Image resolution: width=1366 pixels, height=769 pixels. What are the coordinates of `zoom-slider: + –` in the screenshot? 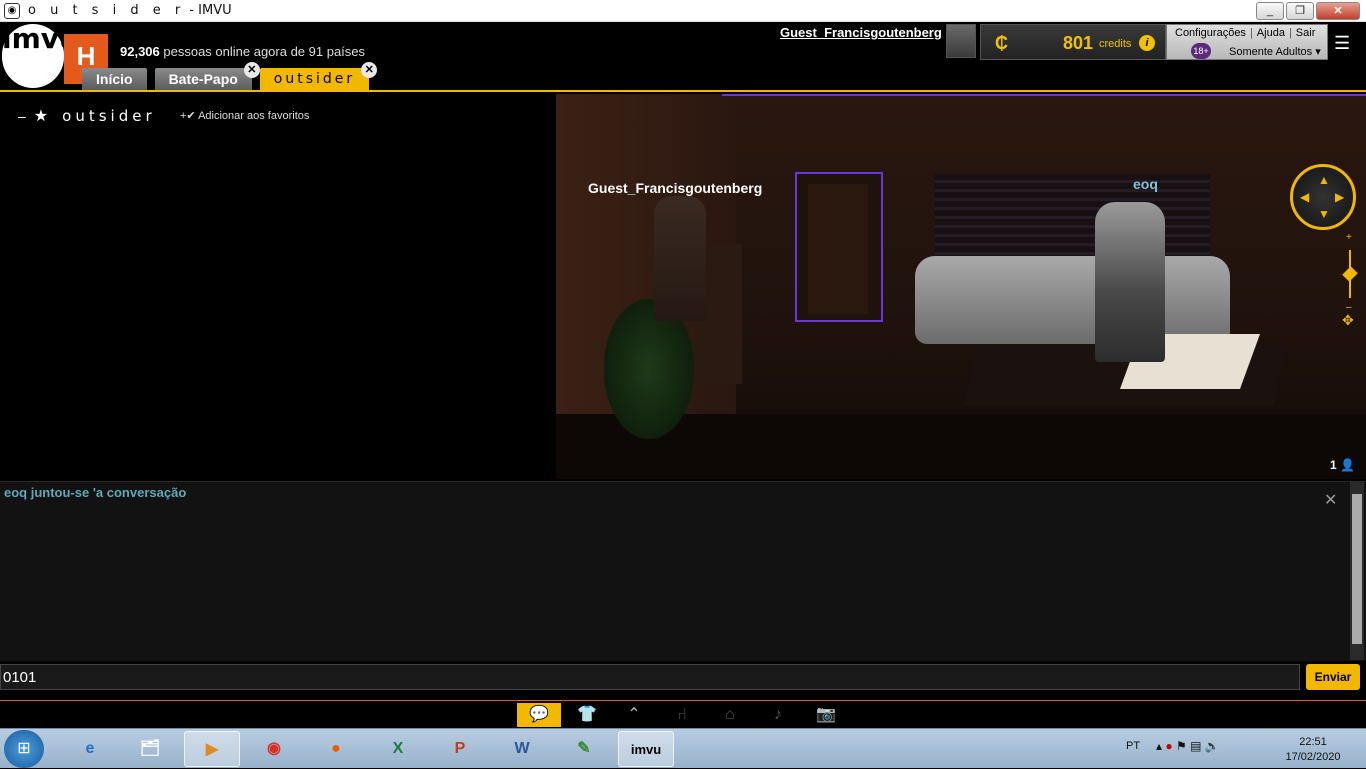 It's located at (1350, 272).